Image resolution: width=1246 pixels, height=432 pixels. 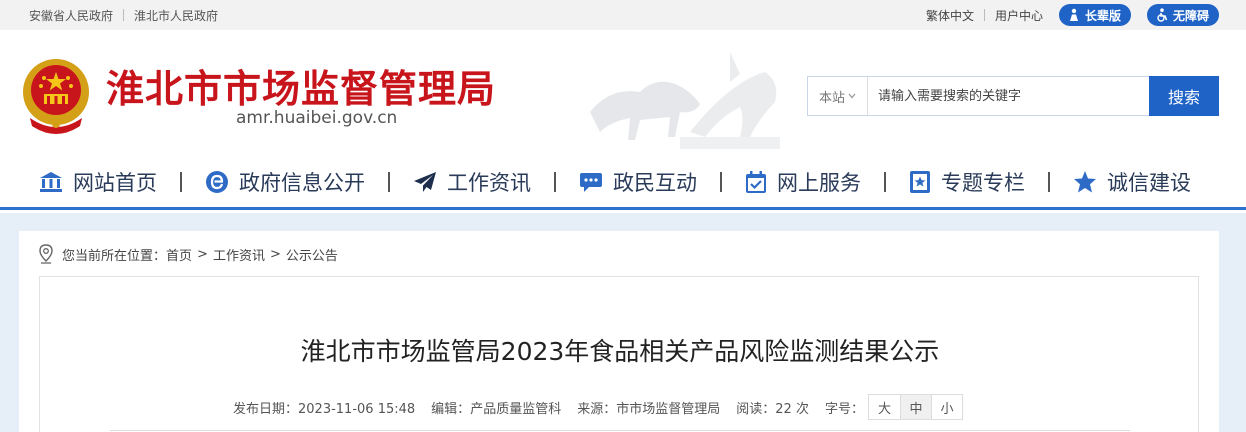 I want to click on source: 来源：市市场监督管理局, so click(x=649, y=409).